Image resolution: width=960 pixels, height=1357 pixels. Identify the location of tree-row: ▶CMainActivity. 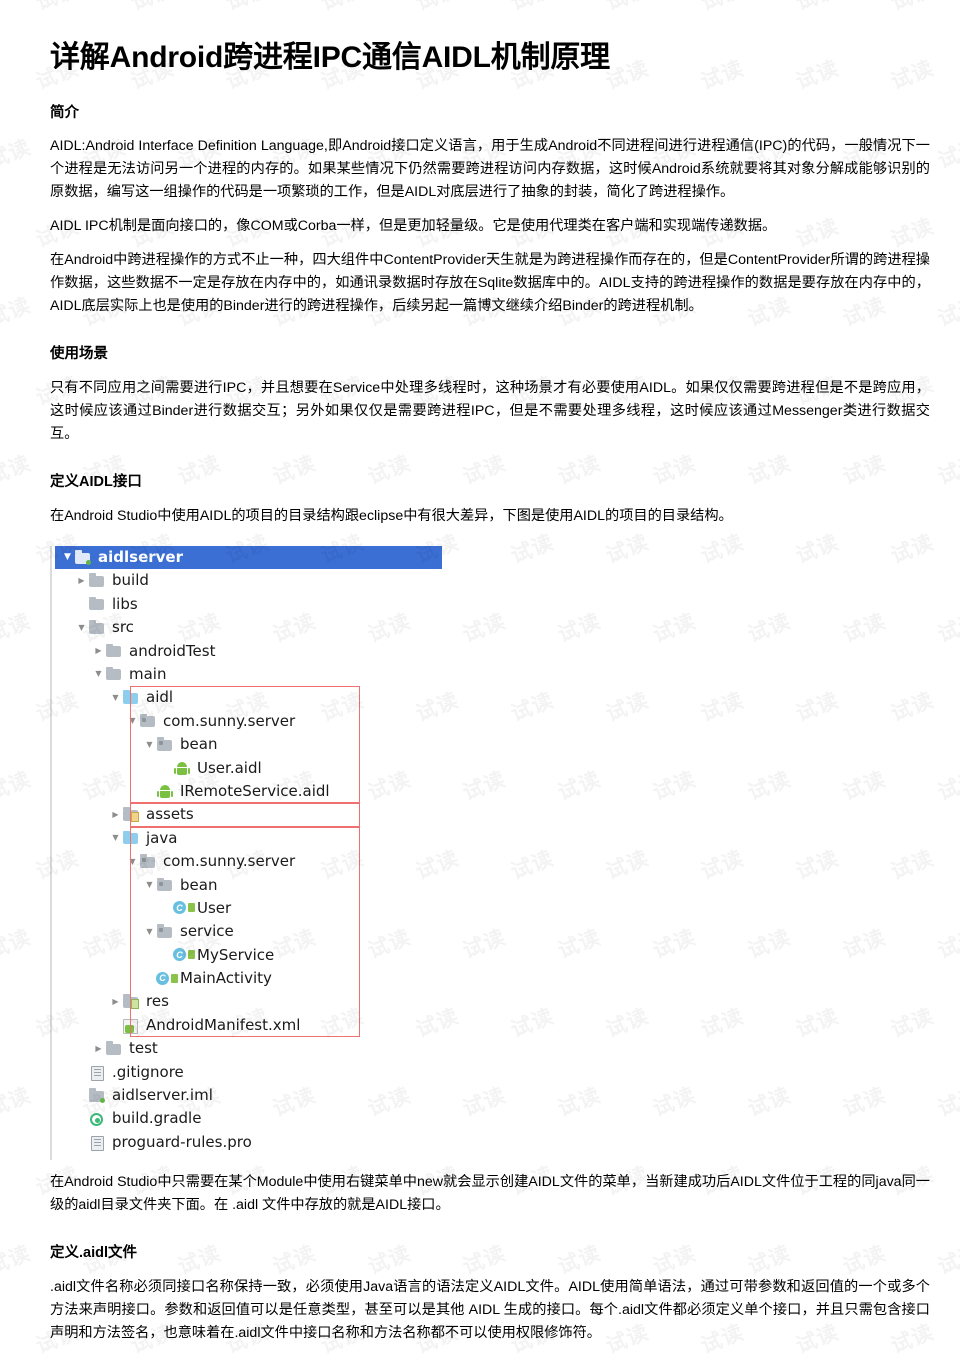
(247, 978).